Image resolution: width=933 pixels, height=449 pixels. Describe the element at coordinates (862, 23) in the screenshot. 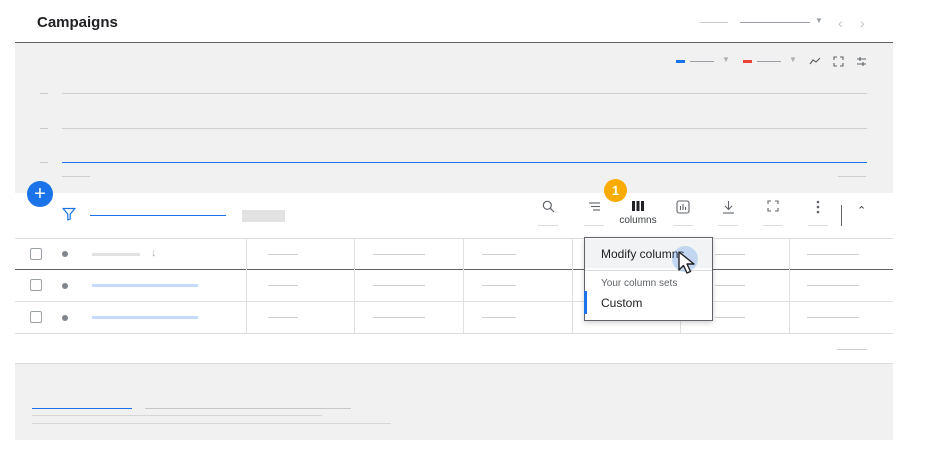

I see `chevron-right-icon: ›` at that location.